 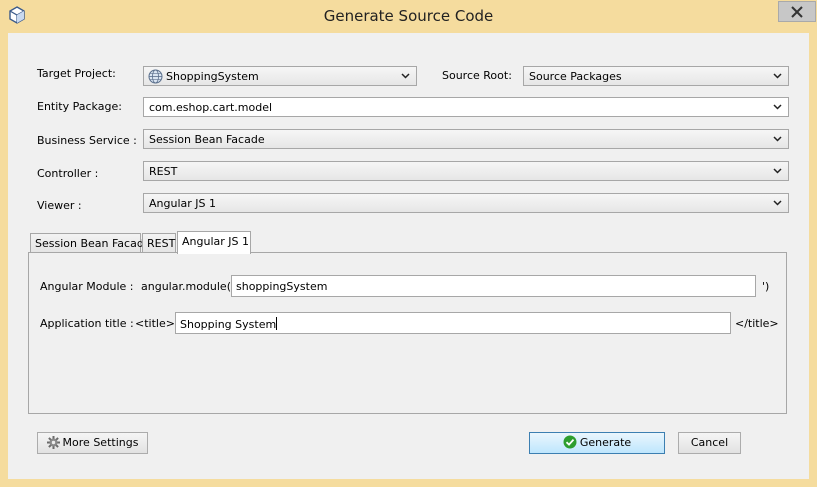 What do you see at coordinates (68, 173) in the screenshot?
I see `controller-label: Controller :` at bounding box center [68, 173].